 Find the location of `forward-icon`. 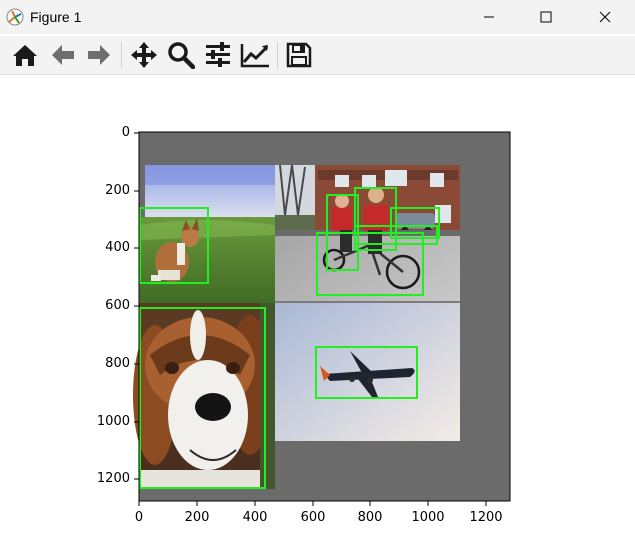

forward-icon is located at coordinates (99, 55).